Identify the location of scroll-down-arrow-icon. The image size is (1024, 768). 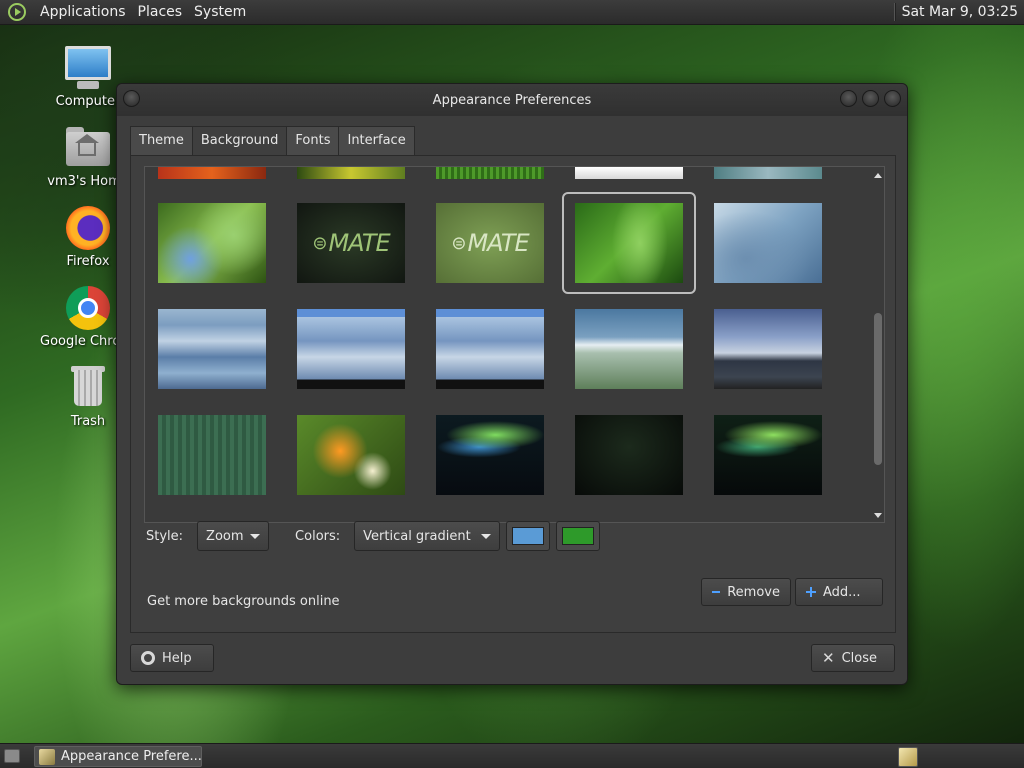
(878, 515).